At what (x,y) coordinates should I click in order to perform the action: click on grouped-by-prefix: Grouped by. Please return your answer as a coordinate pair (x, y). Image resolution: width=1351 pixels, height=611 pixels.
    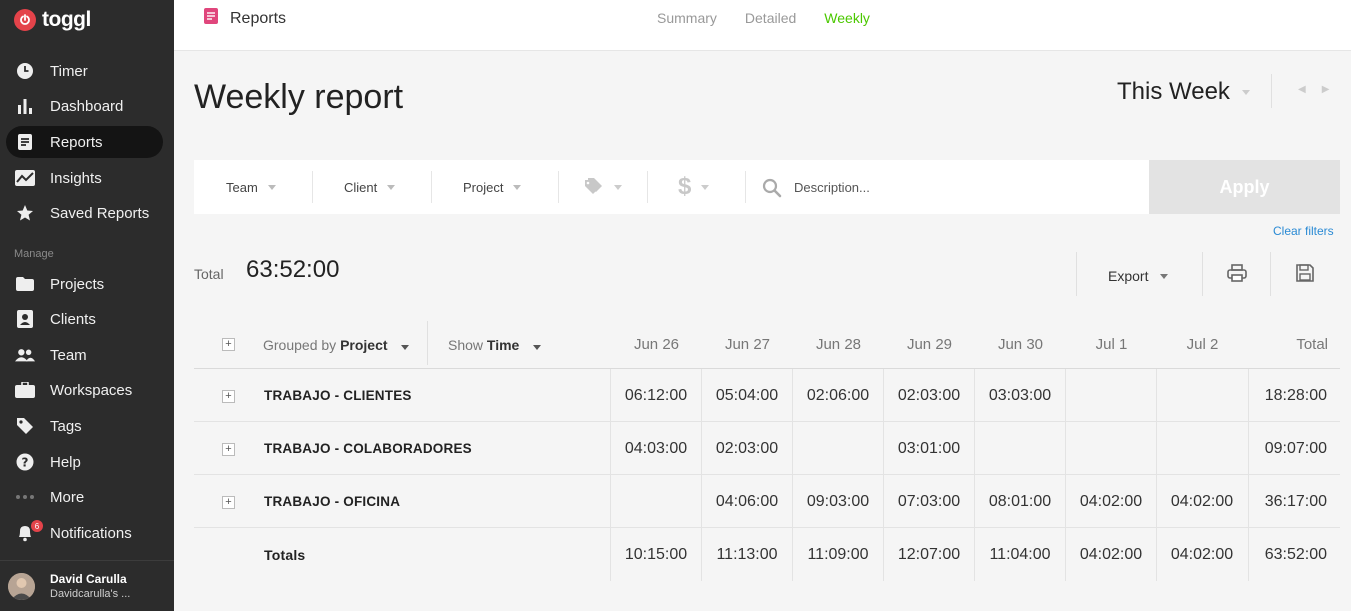
    Looking at the image, I should click on (300, 345).